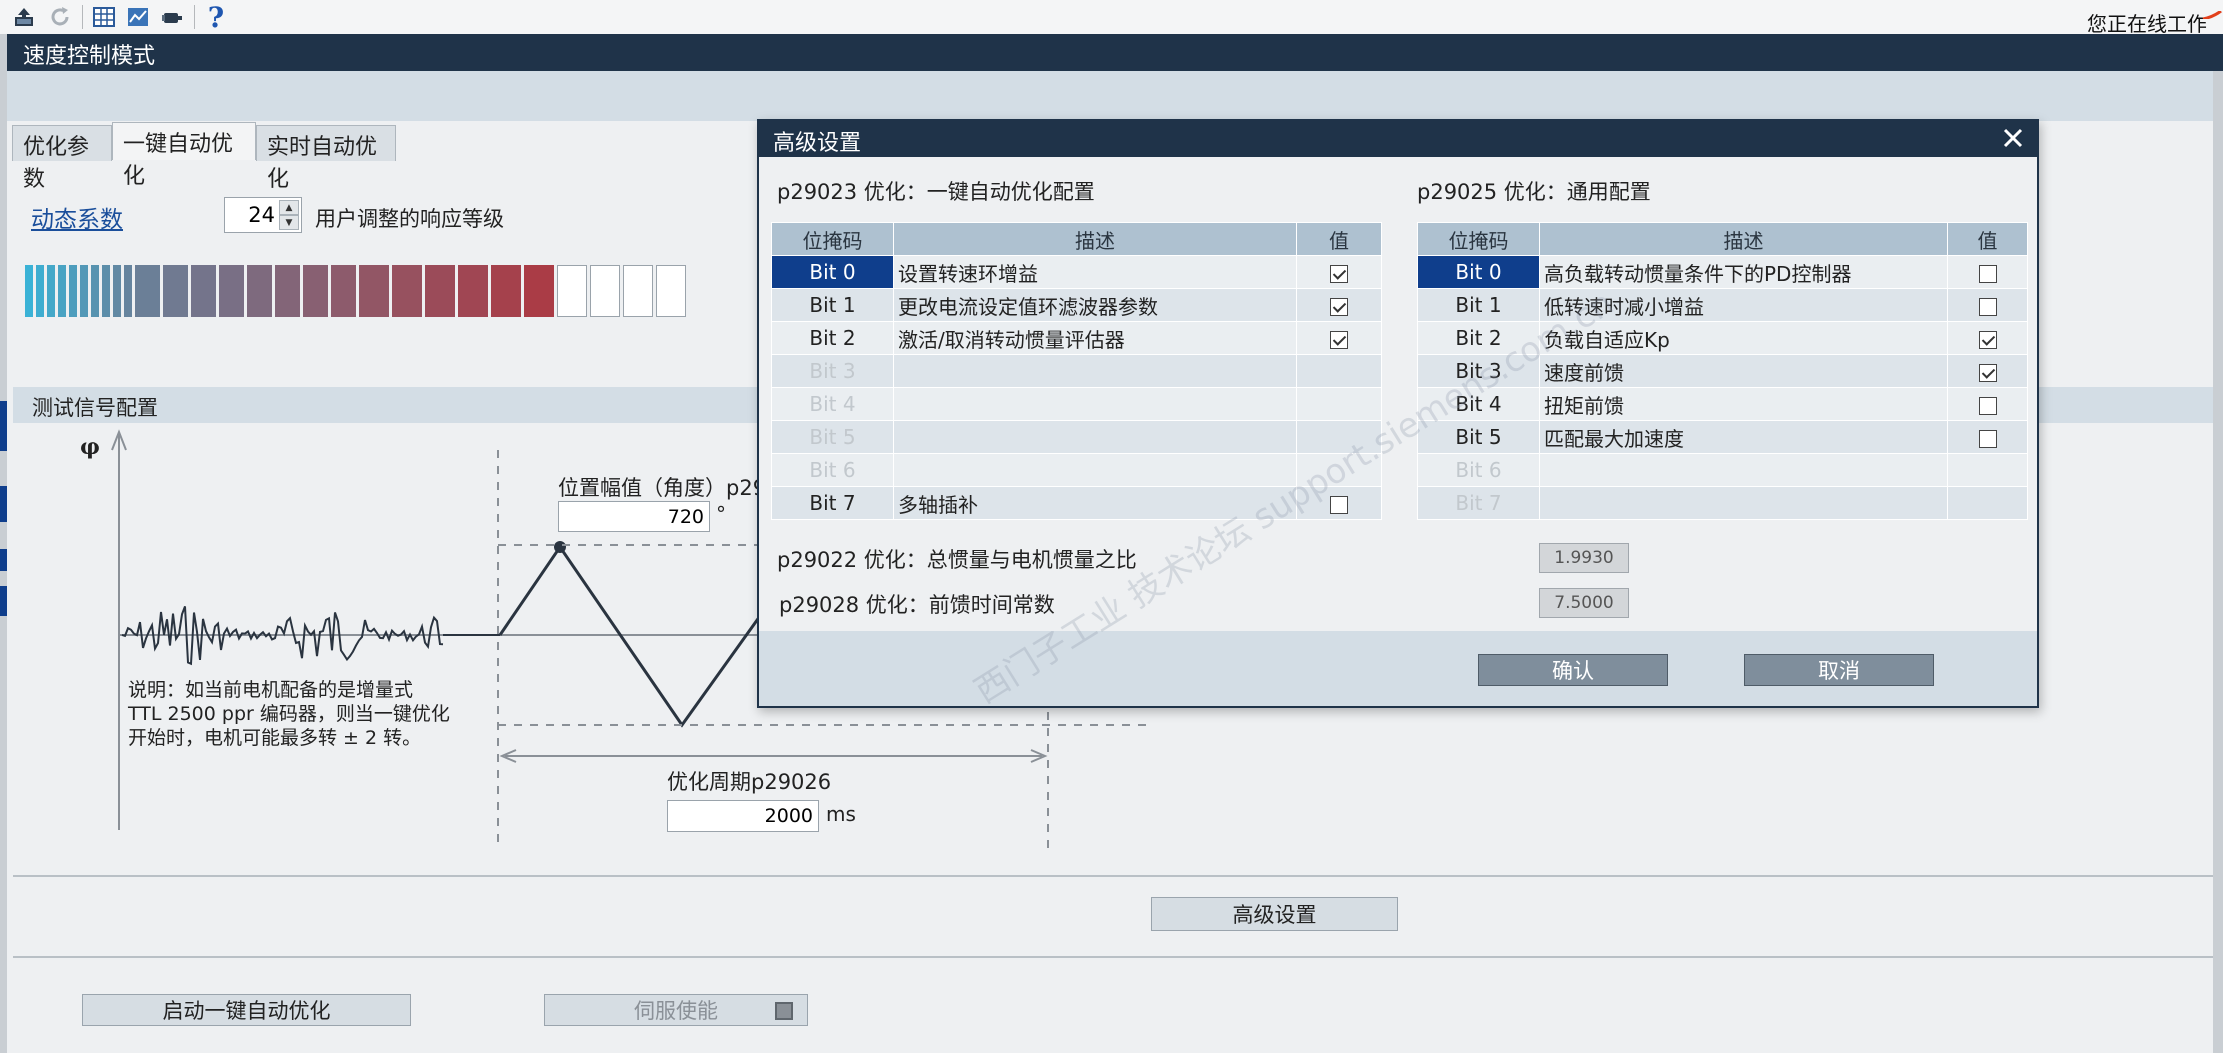 The width and height of the screenshot is (2223, 1053). Describe the element at coordinates (1095, 404) in the screenshot. I see `bit-description` at that location.